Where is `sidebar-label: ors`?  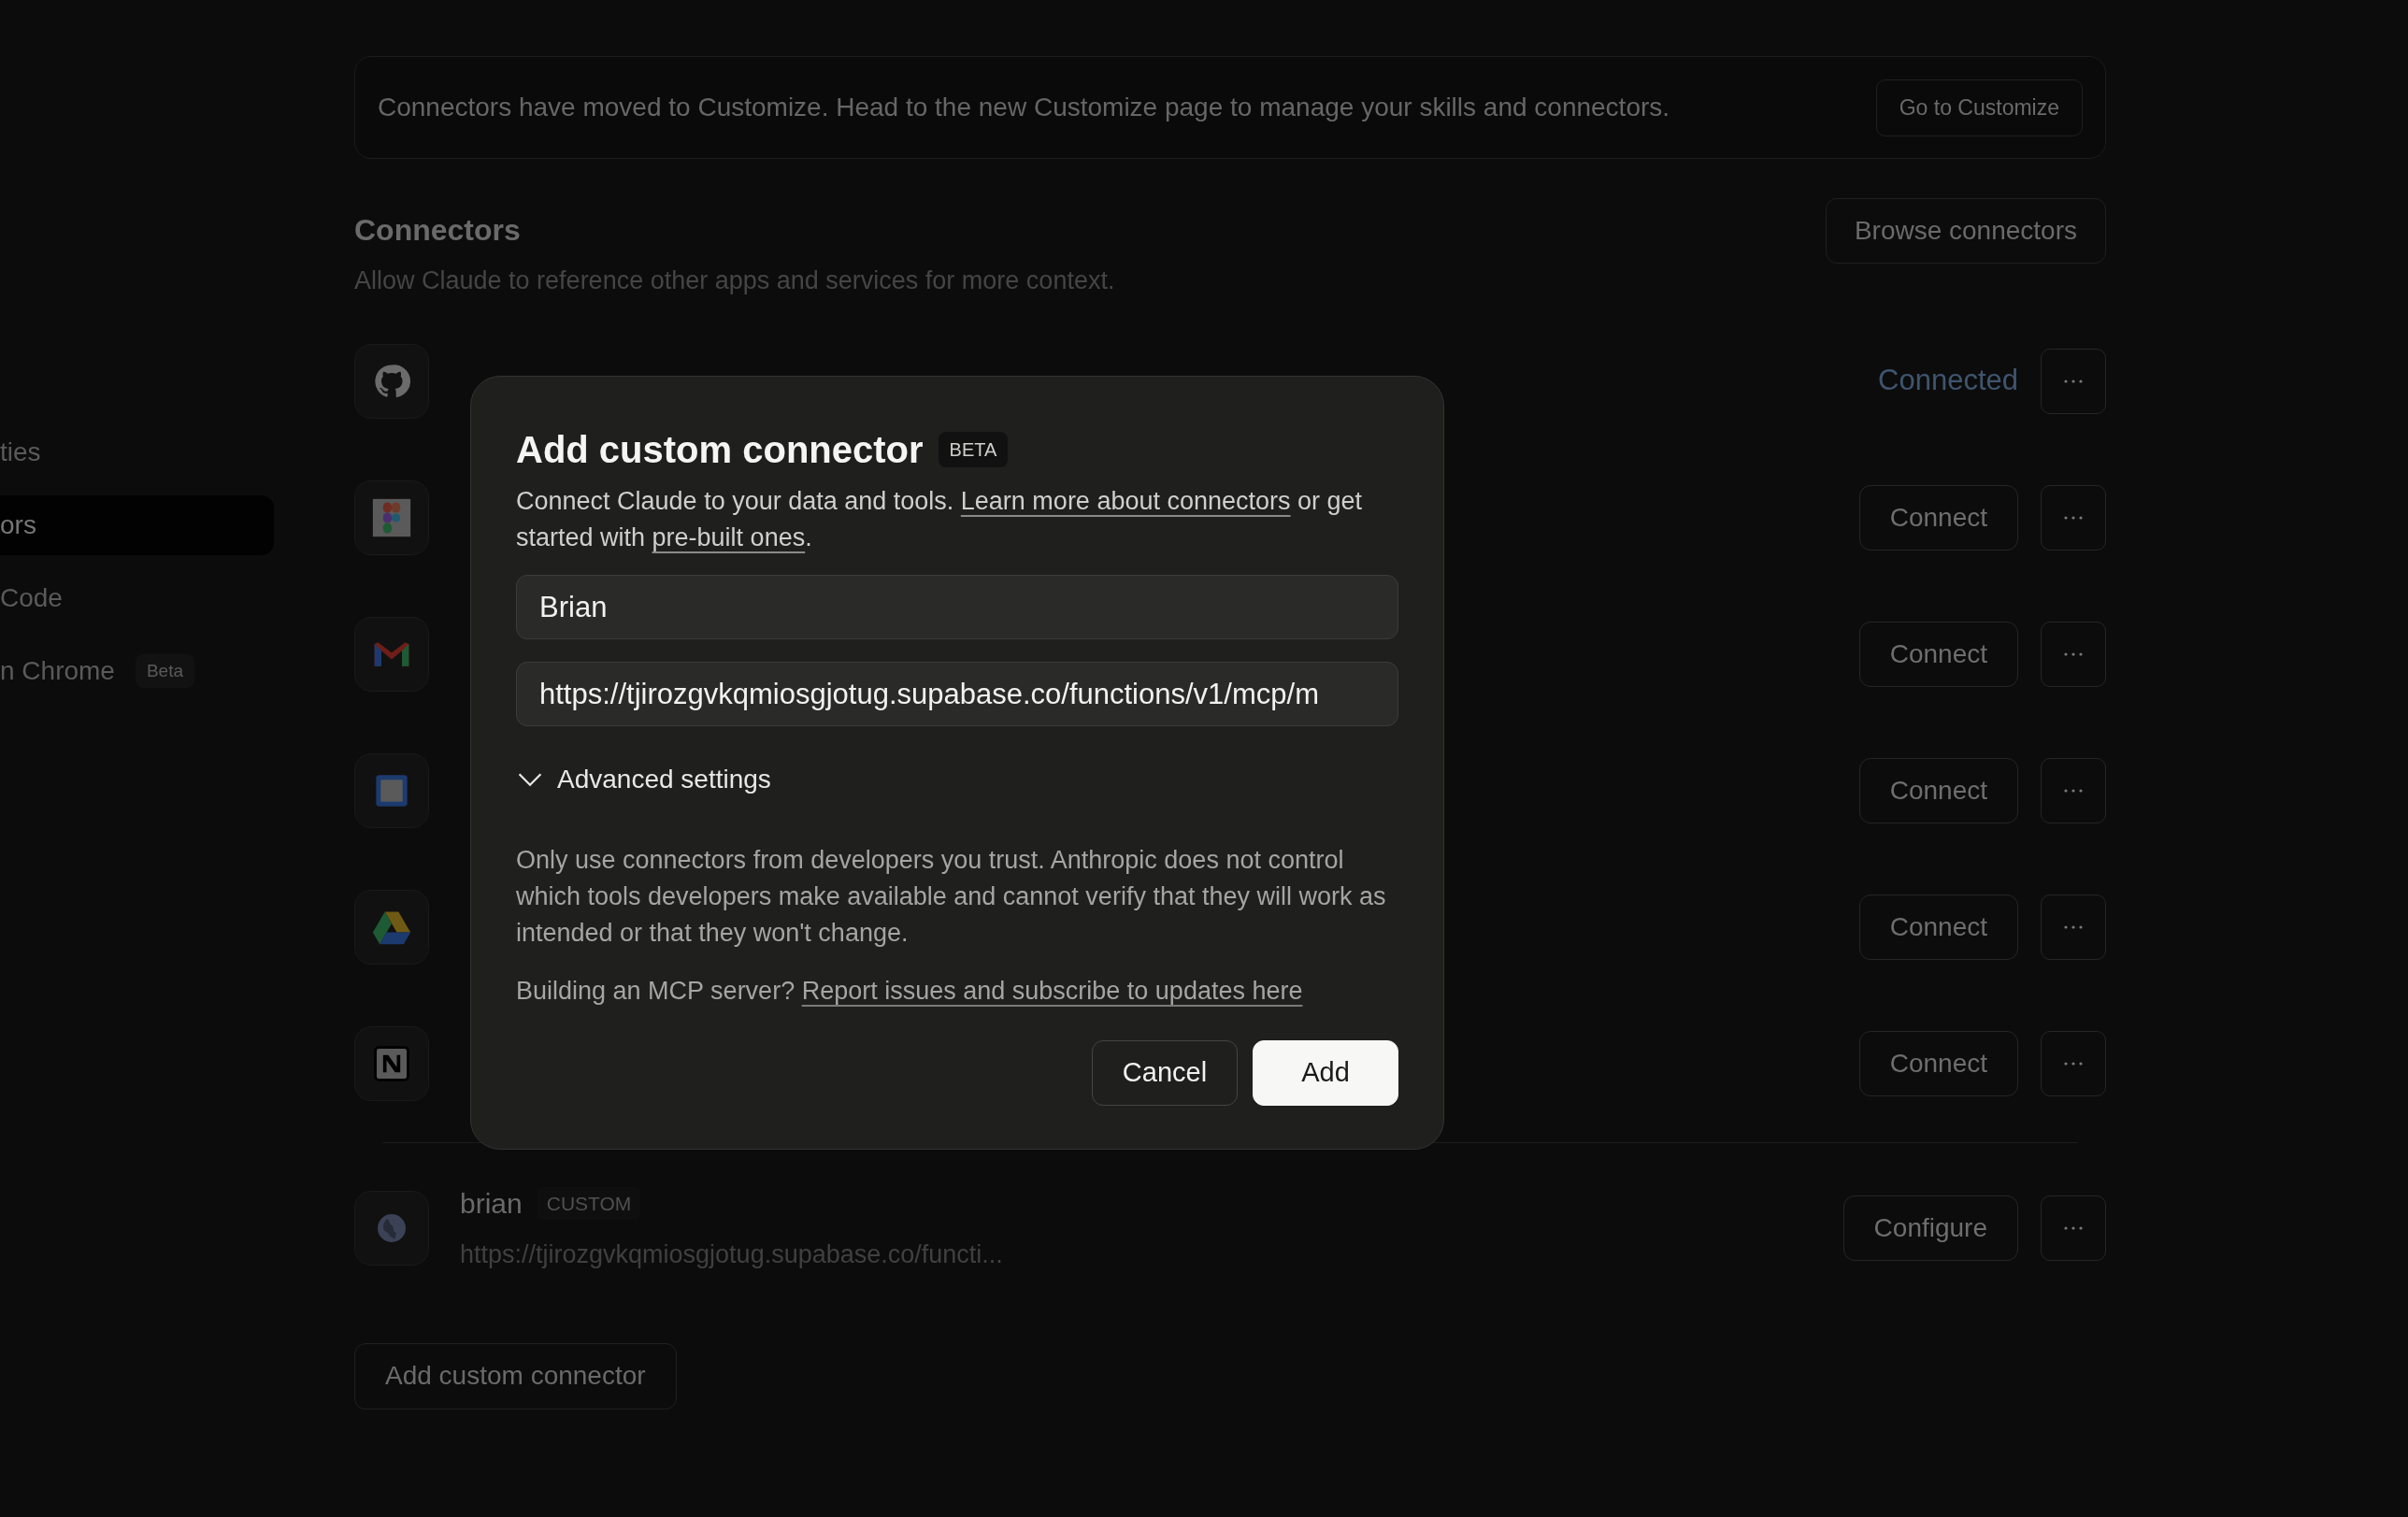
sidebar-label: ors is located at coordinates (18, 525).